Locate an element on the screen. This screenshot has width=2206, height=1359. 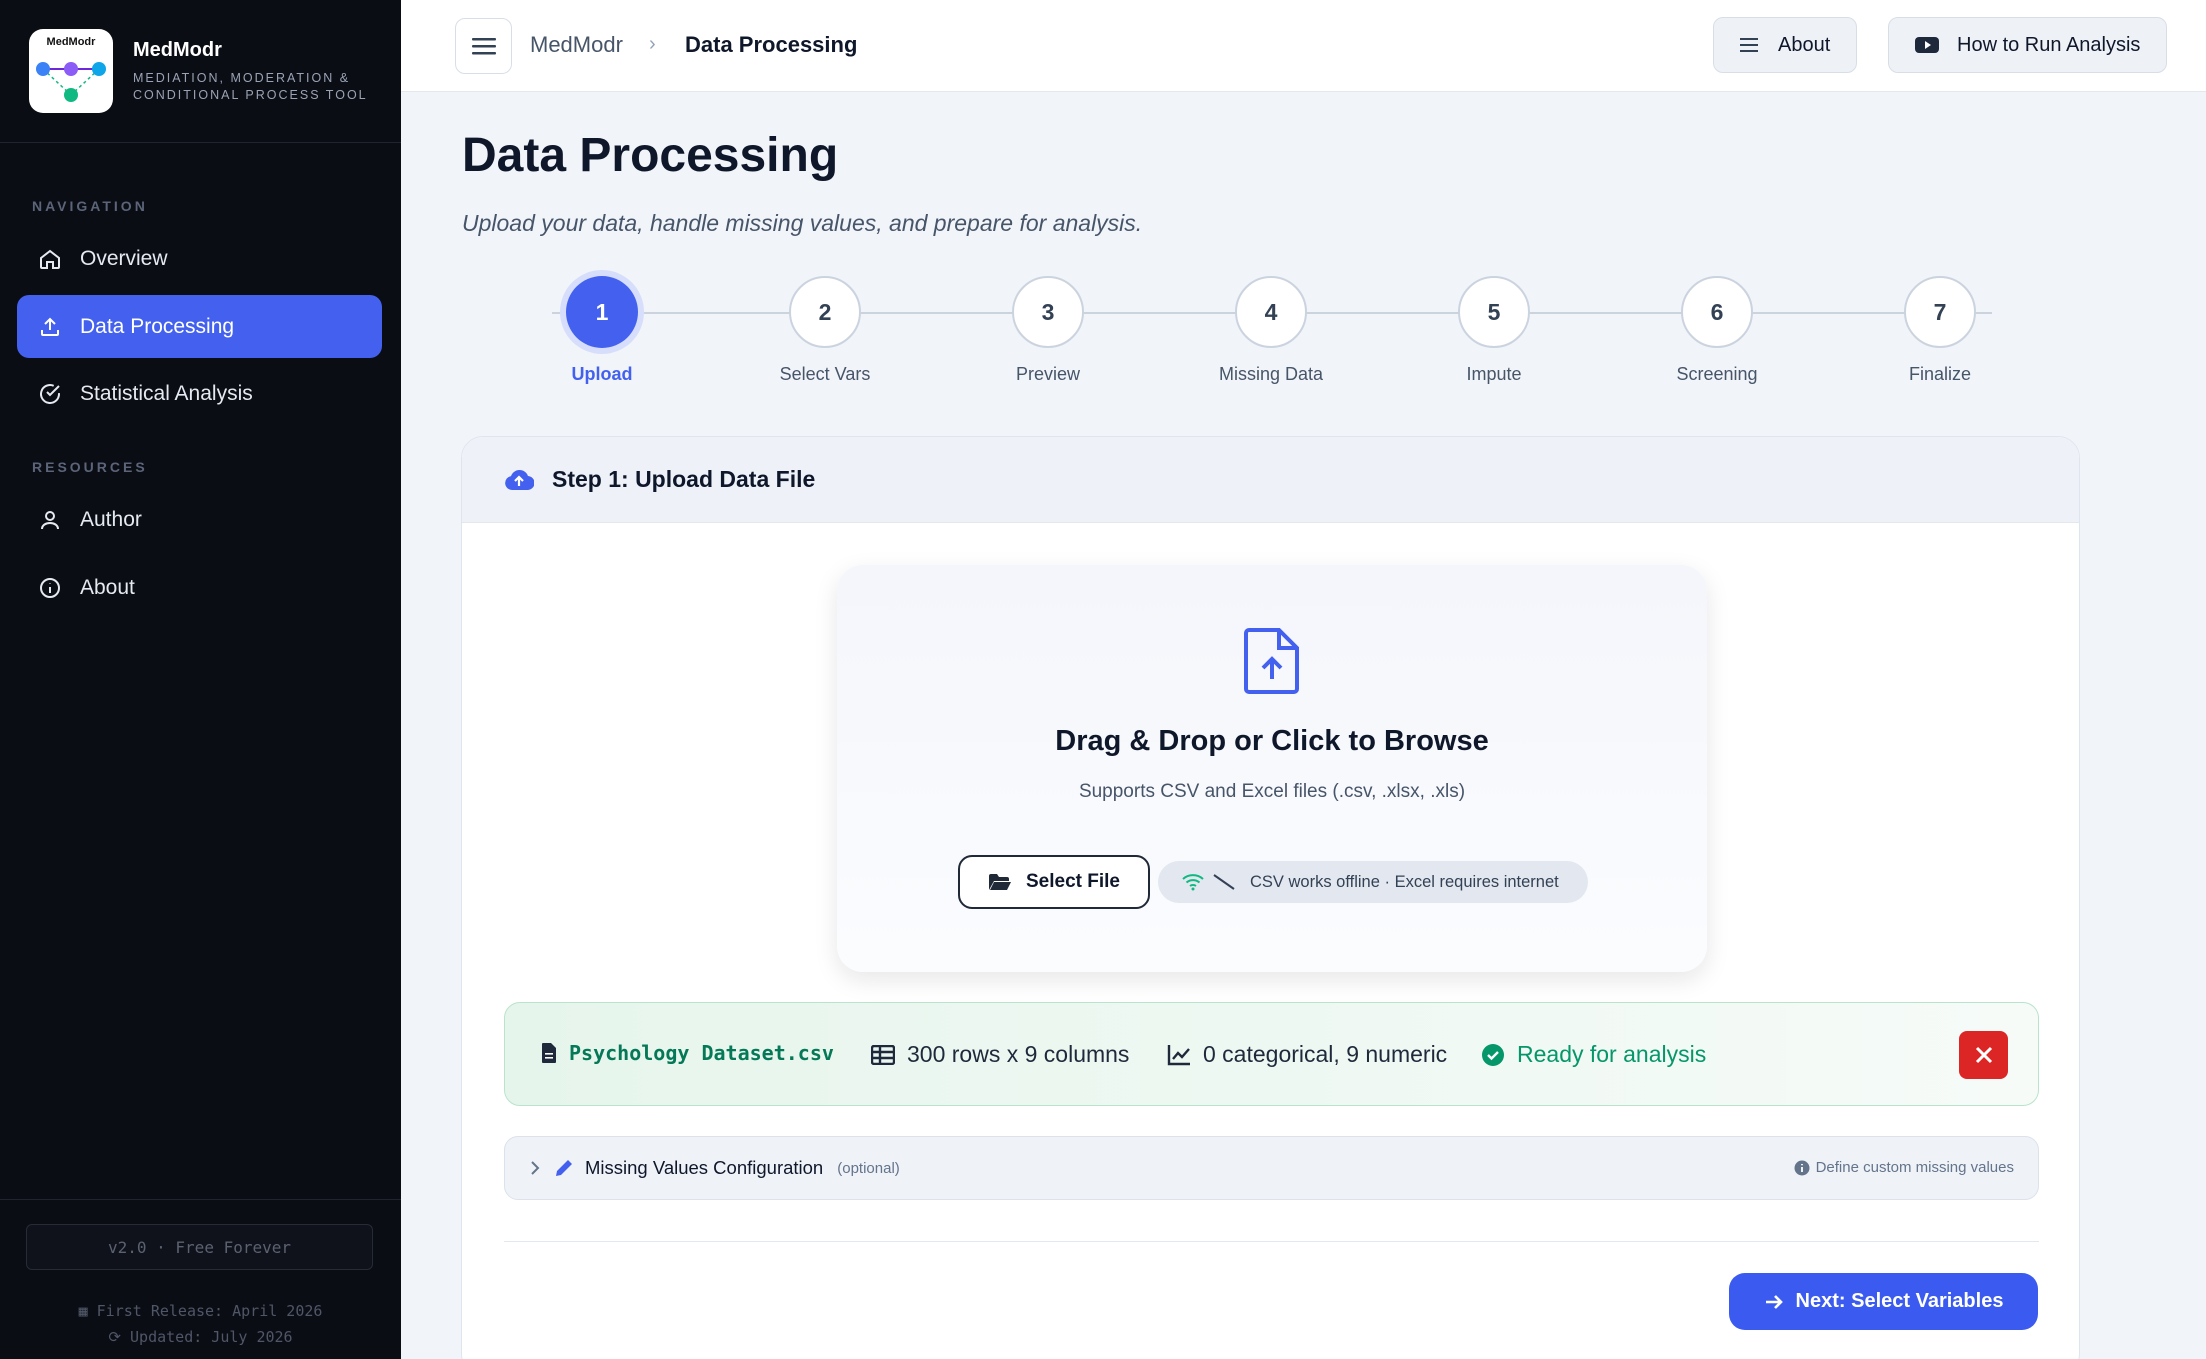
first-release: ▦ First Release: April 2026 is located at coordinates (200, 1311).